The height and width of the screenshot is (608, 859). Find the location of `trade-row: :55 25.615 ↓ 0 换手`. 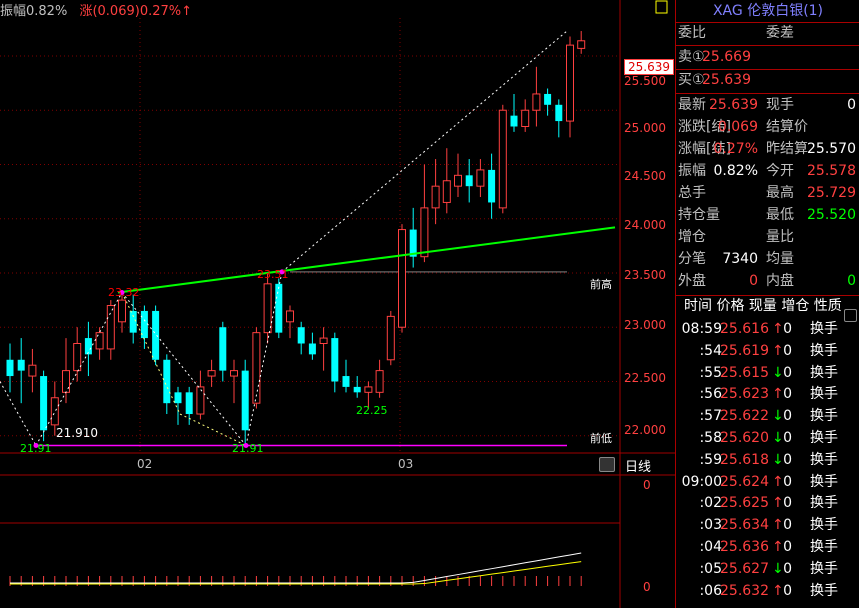

trade-row: :55 25.615 ↓ 0 换手 is located at coordinates (767, 373).